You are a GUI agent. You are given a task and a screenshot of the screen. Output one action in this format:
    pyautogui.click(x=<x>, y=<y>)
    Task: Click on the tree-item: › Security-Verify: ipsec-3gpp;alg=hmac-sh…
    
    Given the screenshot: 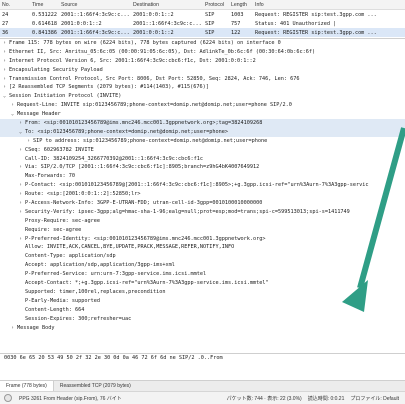 What is the action you would take?
    pyautogui.click(x=202, y=212)
    